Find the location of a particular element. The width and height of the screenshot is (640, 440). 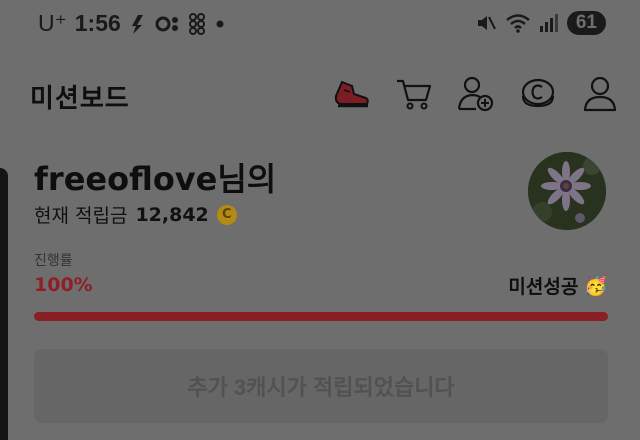

status-bar: U⁺ 1:56 61 is located at coordinates (320, 26).